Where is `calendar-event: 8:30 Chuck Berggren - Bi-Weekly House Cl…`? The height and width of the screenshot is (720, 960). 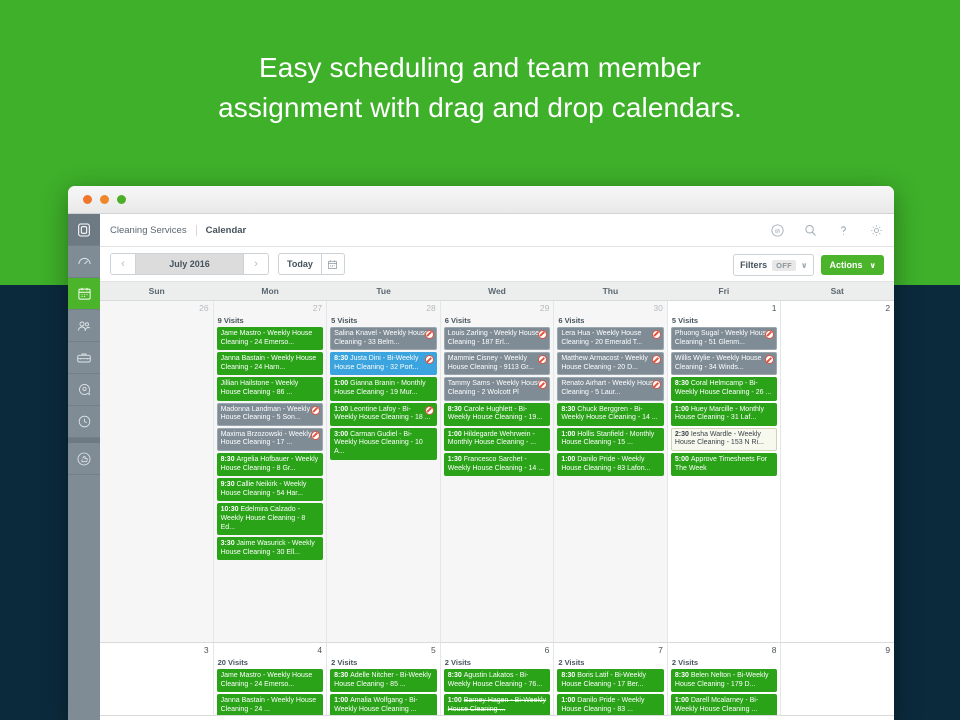
calendar-event: 8:30 Chuck Berggren - Bi-Weekly House Cl… is located at coordinates (610, 414).